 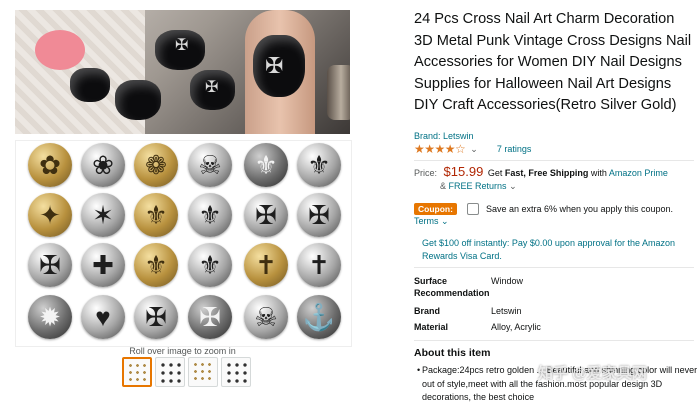 I want to click on fast-free-shipping: Fast, Free Shipping, so click(x=546, y=173).